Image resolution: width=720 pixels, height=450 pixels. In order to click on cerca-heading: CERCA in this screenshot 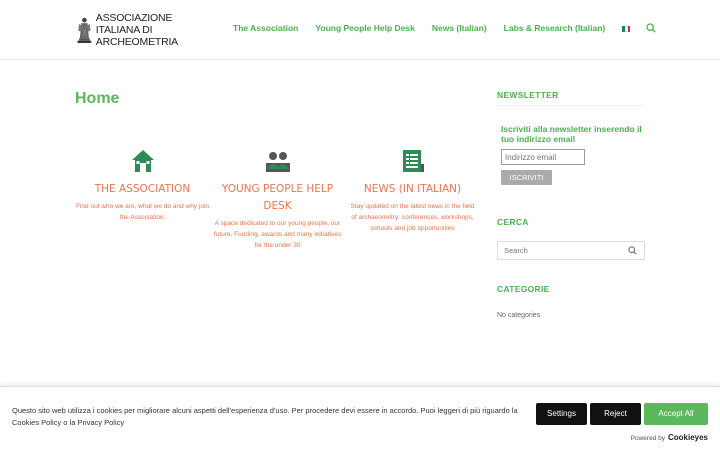, I will do `click(513, 222)`.